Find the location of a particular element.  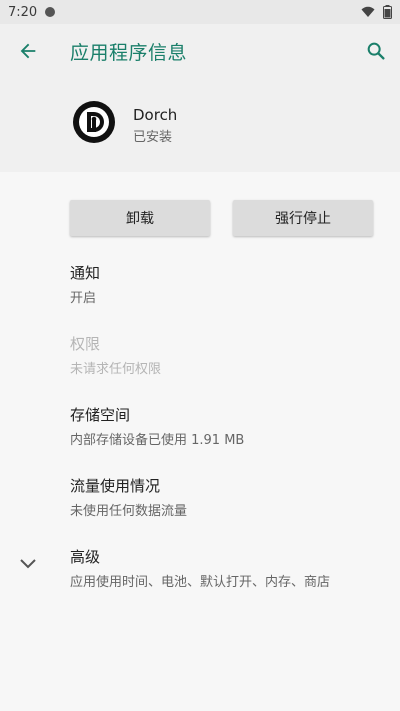

uninstall-button: 卸载 is located at coordinates (140, 218).